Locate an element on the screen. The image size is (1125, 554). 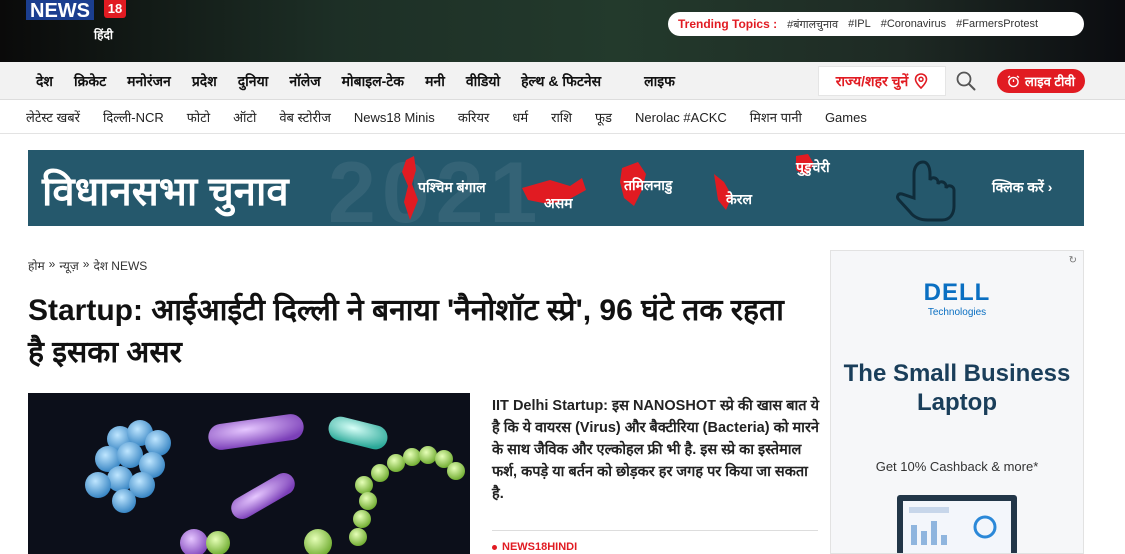
subnav-item: ऑटो is located at coordinates (244, 117).